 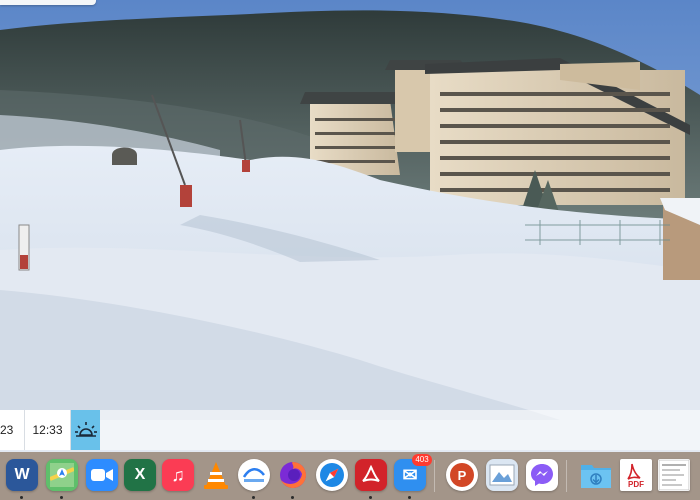 I want to click on dock-migration-assistant, so click(x=254, y=475).